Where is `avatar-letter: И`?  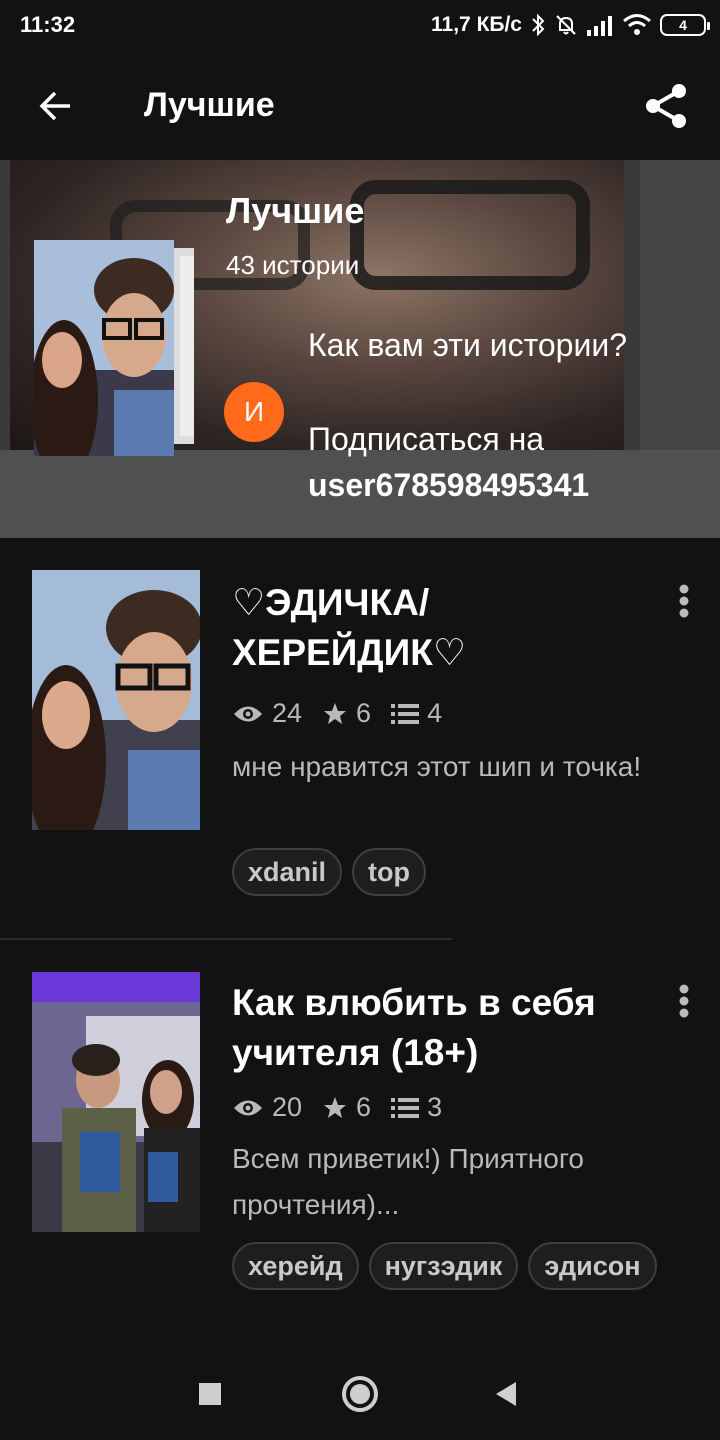
avatar-letter: И is located at coordinates (254, 411).